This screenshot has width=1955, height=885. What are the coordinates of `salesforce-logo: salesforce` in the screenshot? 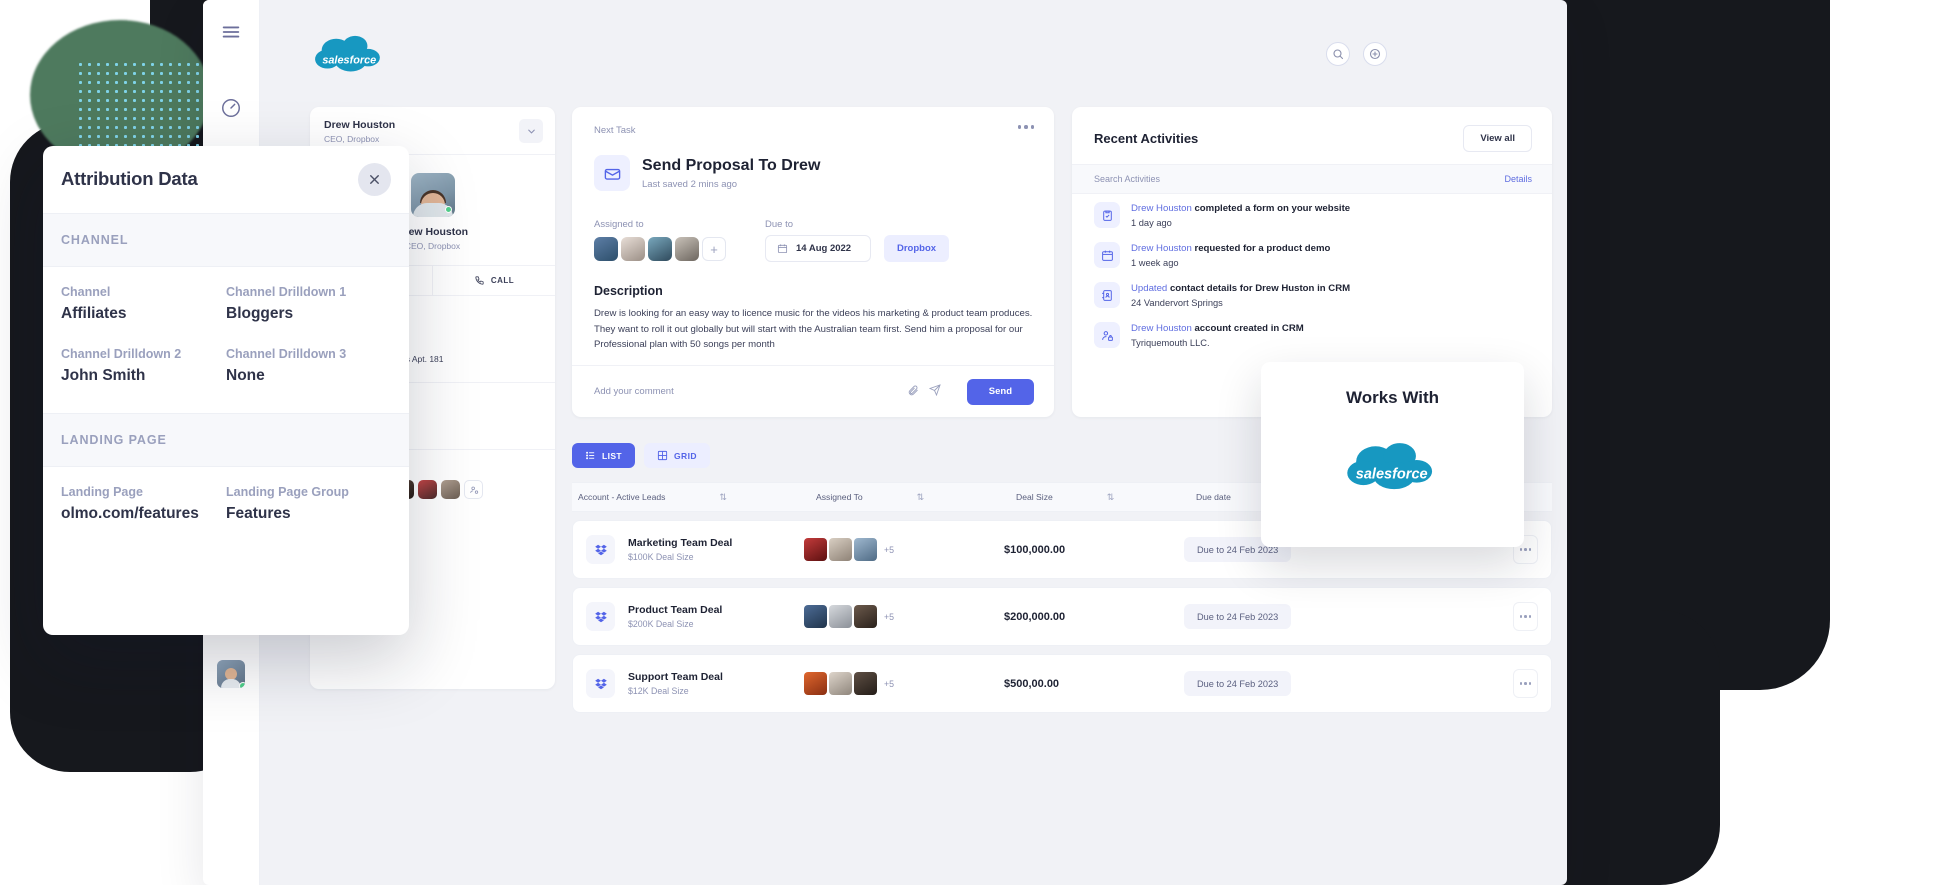 It's located at (350, 54).